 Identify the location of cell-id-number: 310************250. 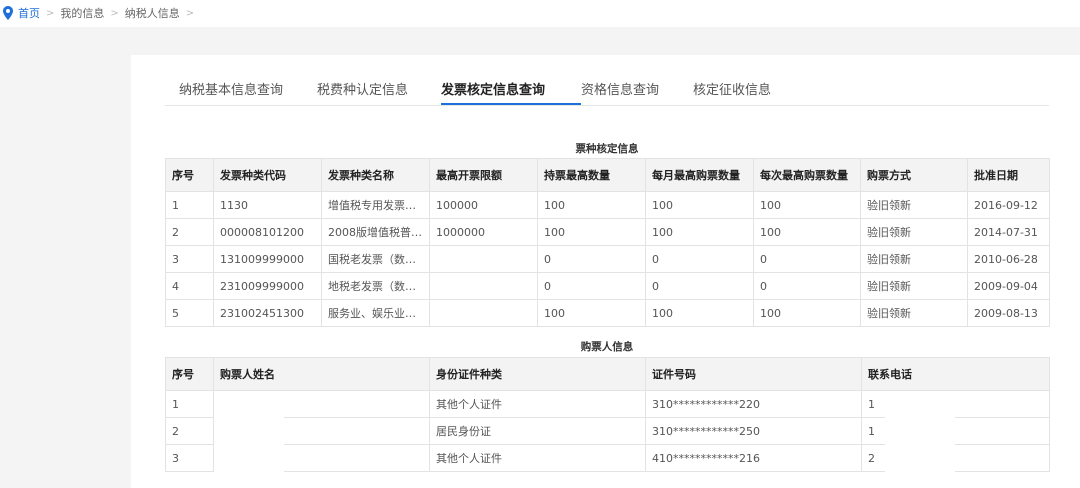
(753, 431).